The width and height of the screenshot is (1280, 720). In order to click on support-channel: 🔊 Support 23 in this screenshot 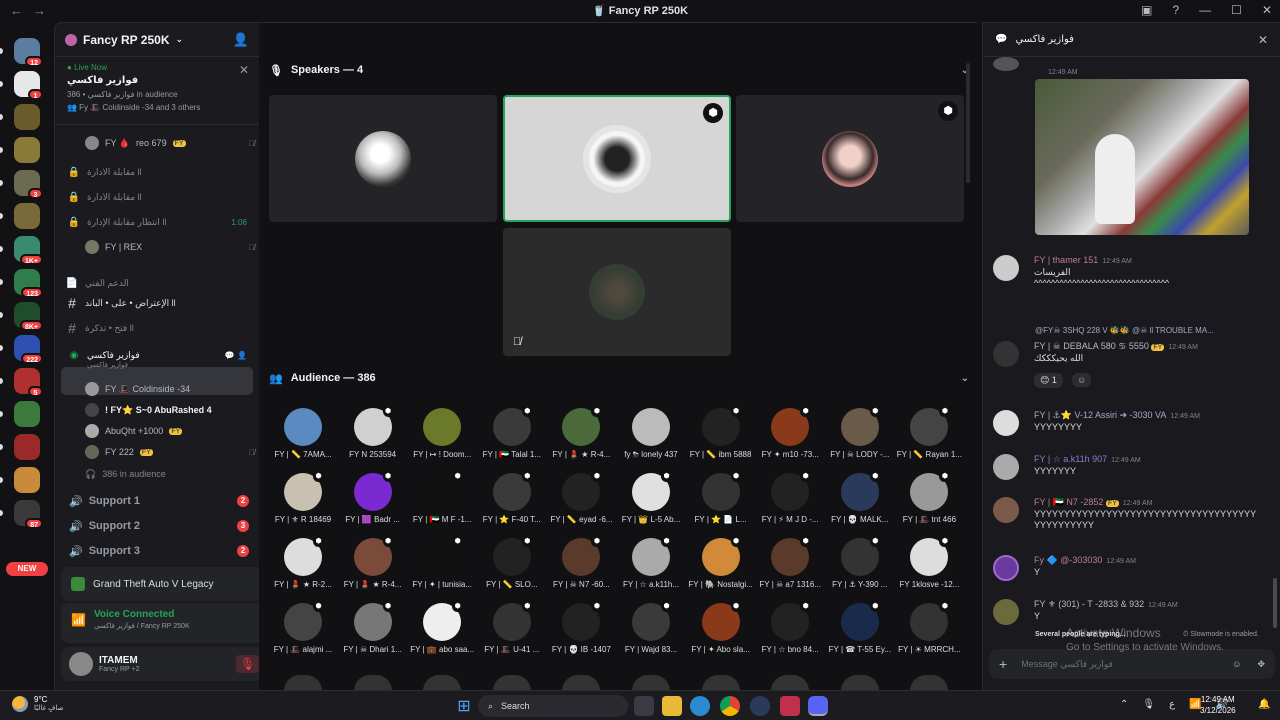, I will do `click(157, 526)`.